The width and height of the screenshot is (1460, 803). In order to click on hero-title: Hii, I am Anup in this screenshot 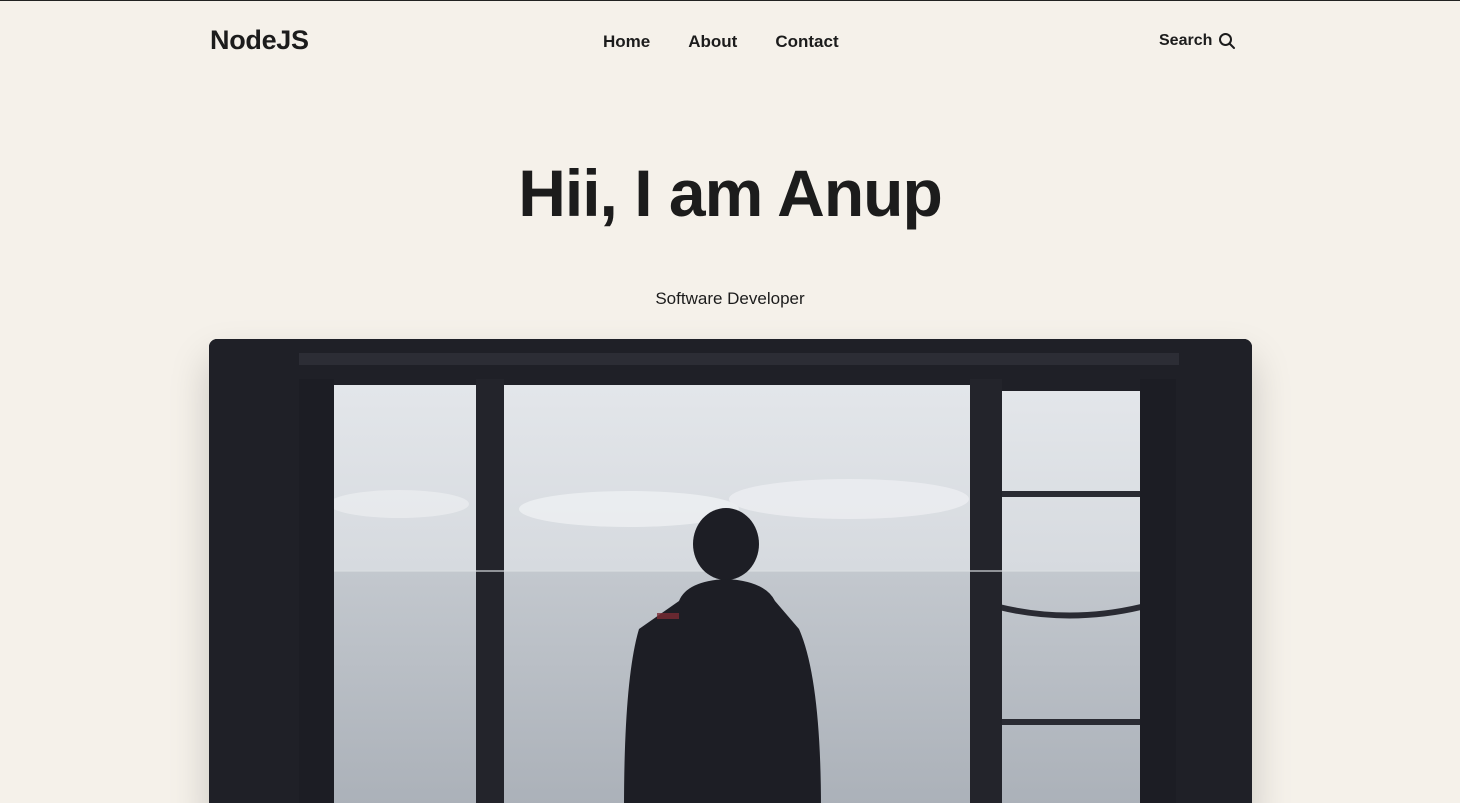, I will do `click(730, 193)`.